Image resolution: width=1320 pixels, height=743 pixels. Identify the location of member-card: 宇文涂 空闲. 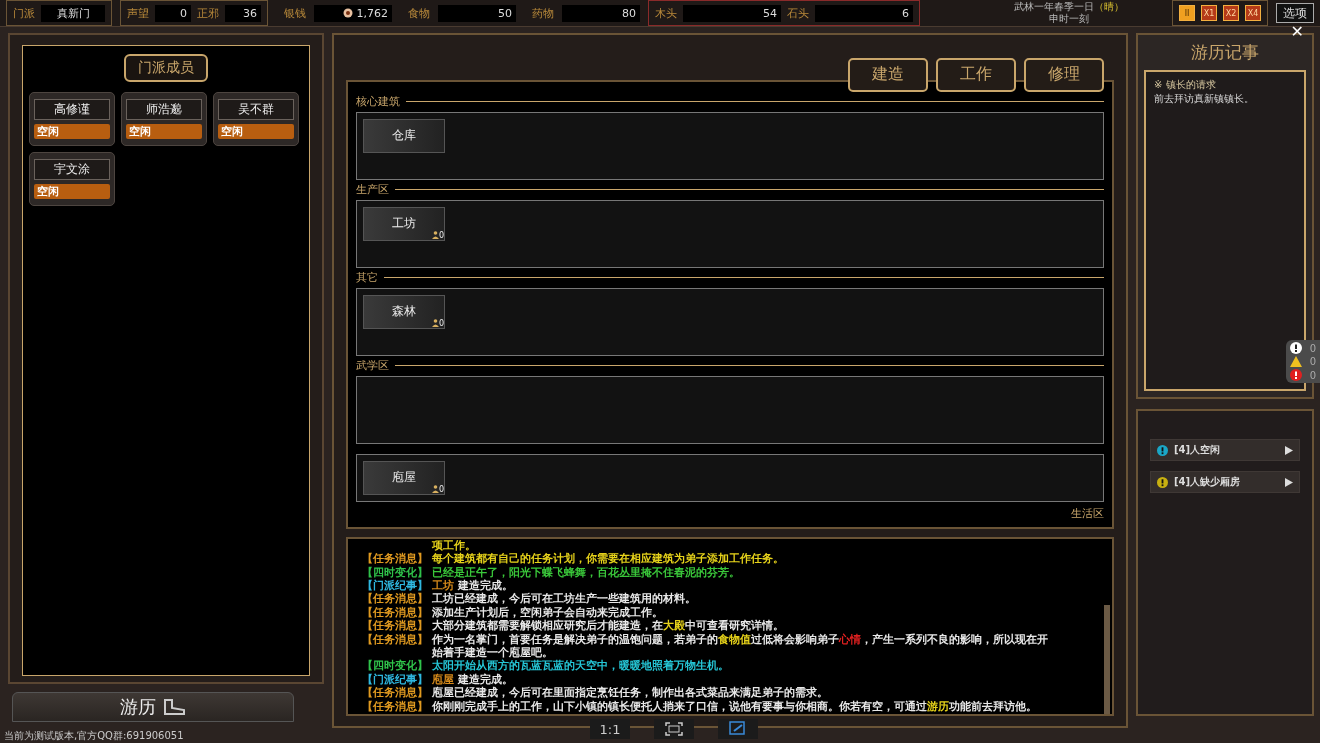
(72, 179).